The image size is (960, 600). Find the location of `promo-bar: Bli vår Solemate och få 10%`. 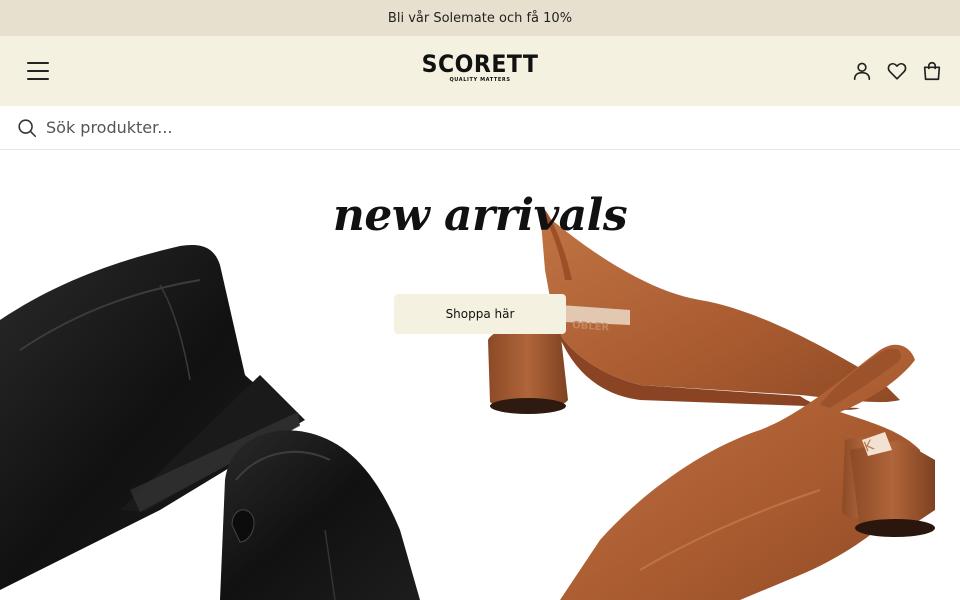

promo-bar: Bli vår Solemate och få 10% is located at coordinates (480, 18).